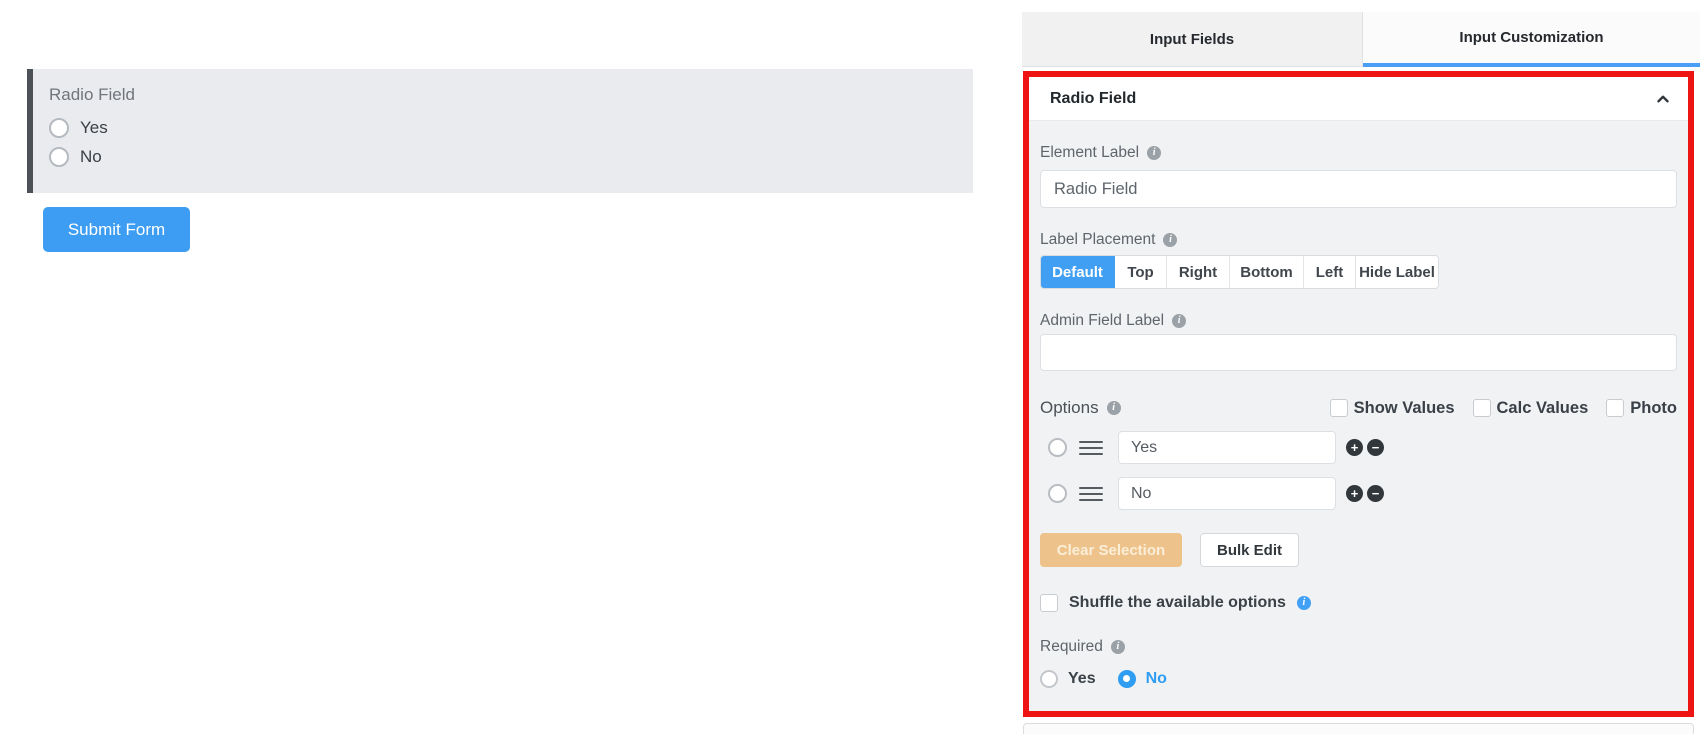 The image size is (1700, 734). I want to click on placement-default-button: Default, so click(1078, 272).